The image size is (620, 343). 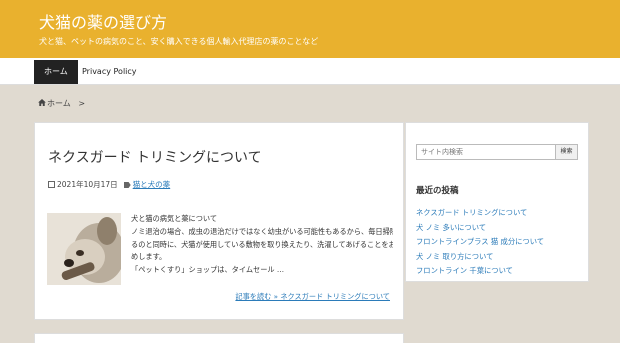 I want to click on main-nav: ホーム Privacy Policy, so click(x=310, y=71).